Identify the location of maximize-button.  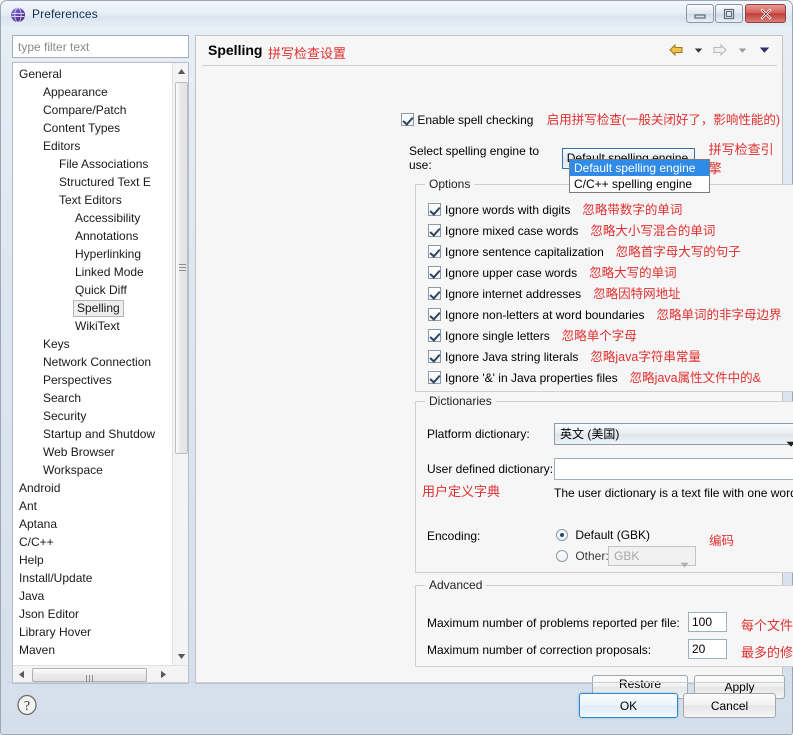
(729, 13).